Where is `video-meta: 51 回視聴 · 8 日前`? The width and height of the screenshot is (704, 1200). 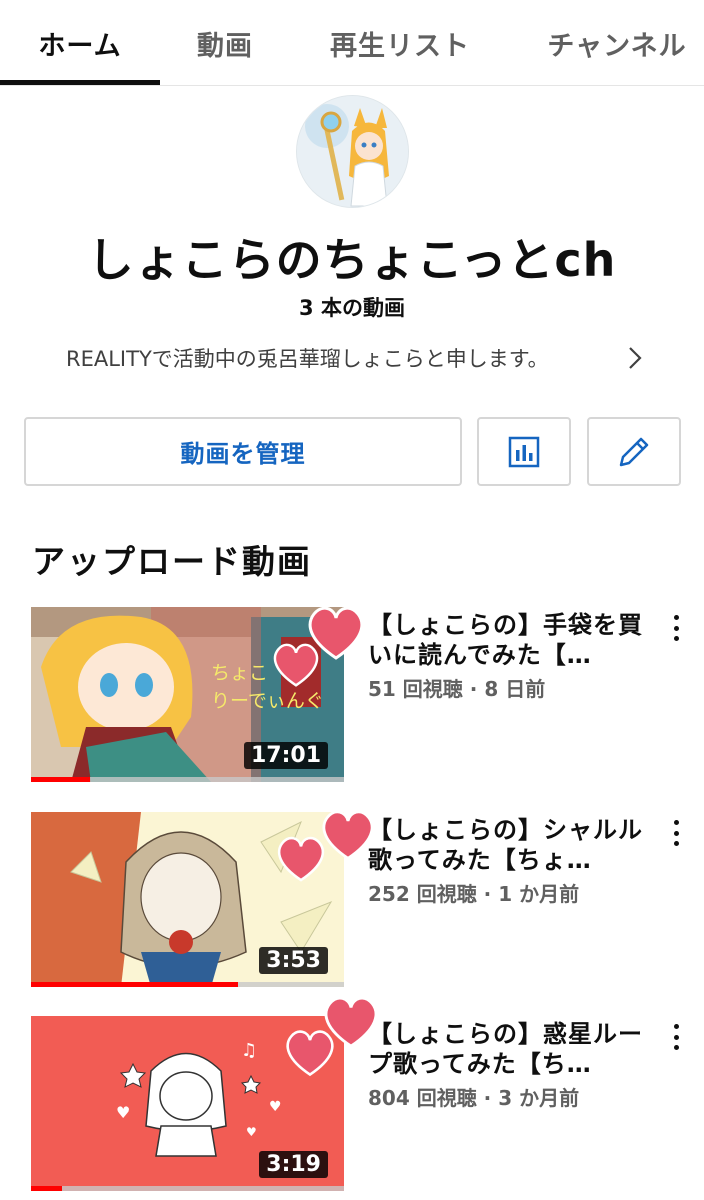 video-meta: 51 回視聴 · 8 日前 is located at coordinates (457, 689).